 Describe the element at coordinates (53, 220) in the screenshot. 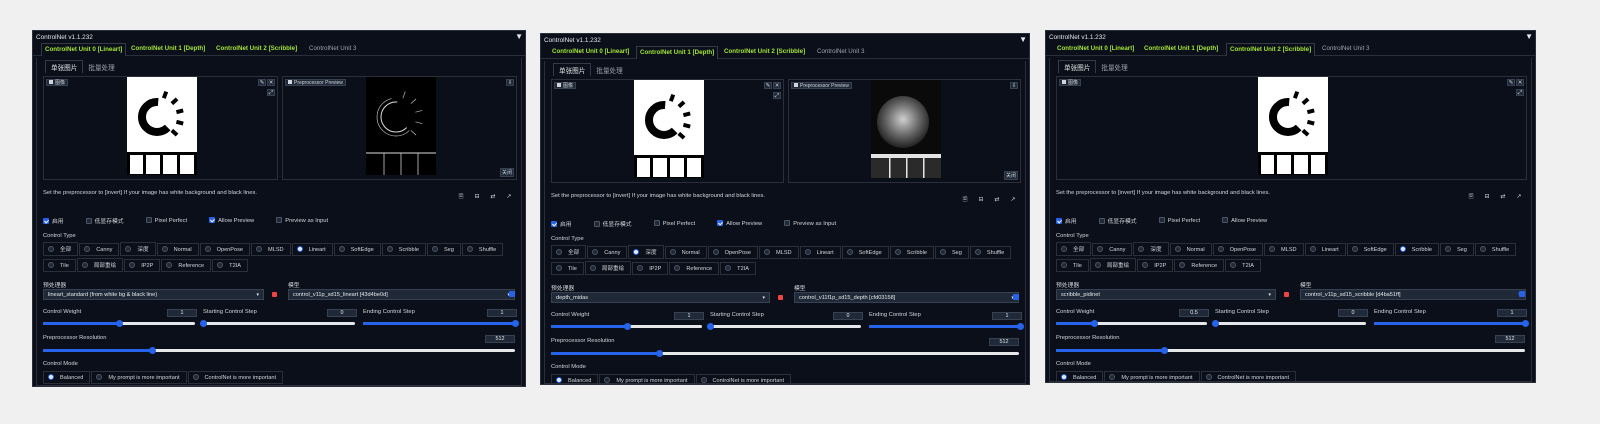

I see `checkbox-option: 启用` at that location.